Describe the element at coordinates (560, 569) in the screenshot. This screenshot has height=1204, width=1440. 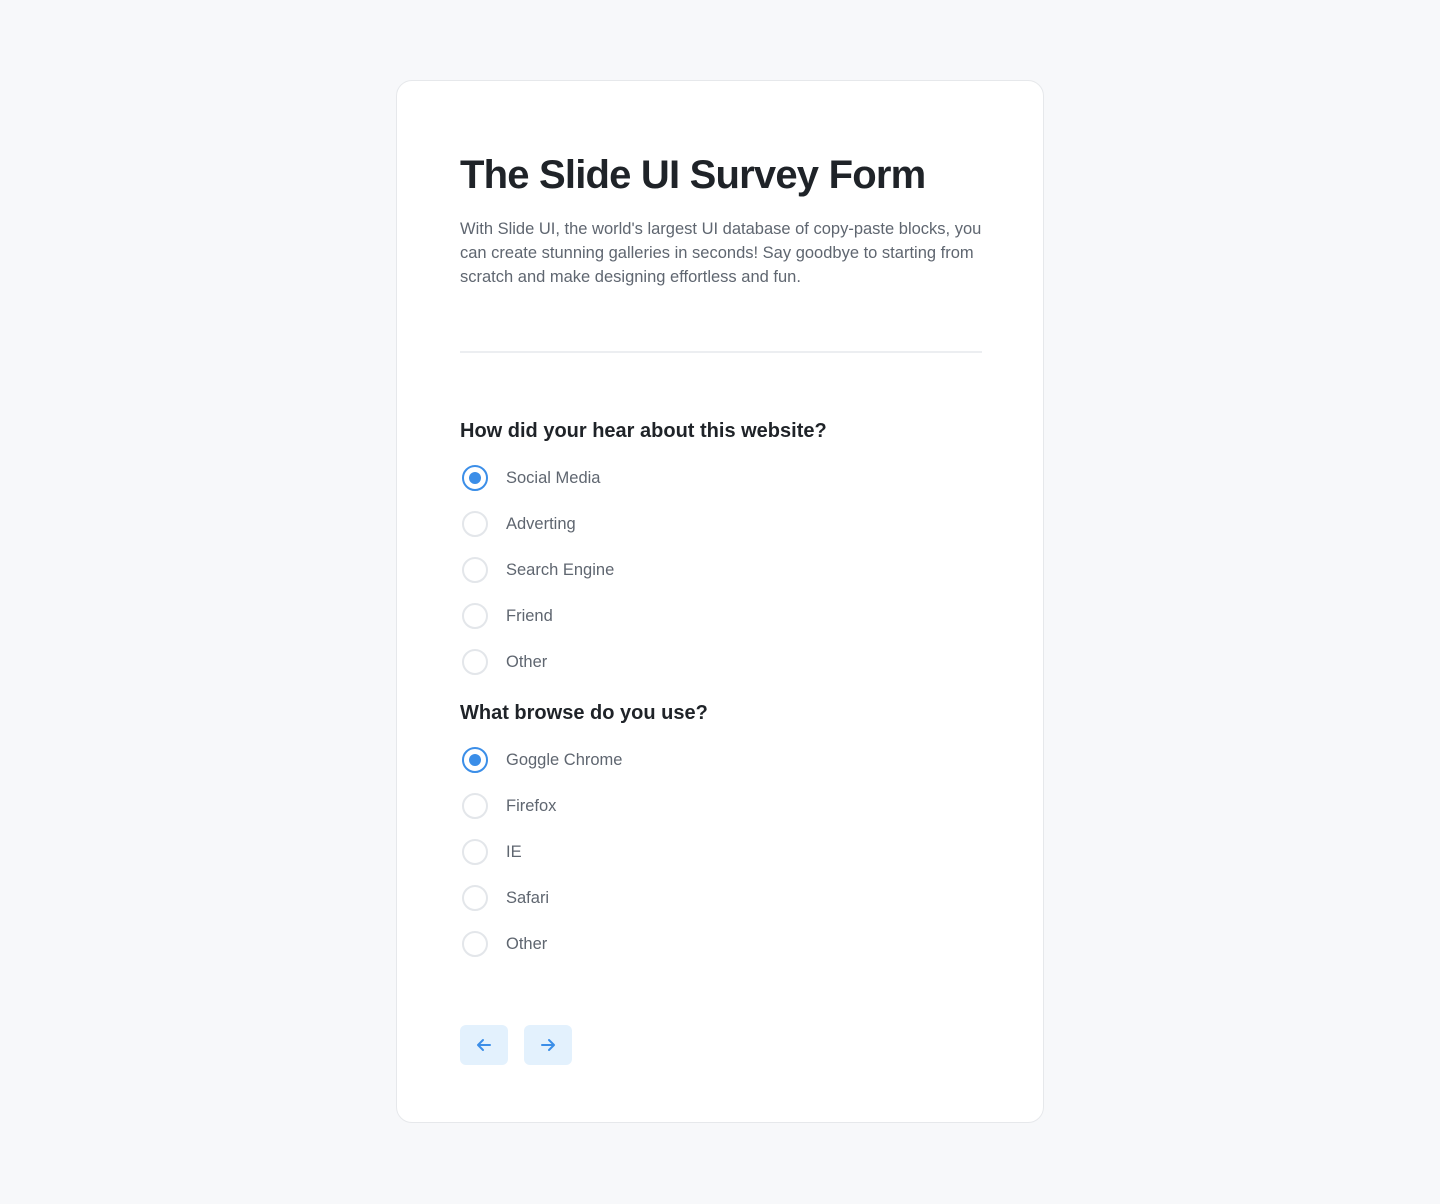
I see `radio-option-label: Search Engine` at that location.